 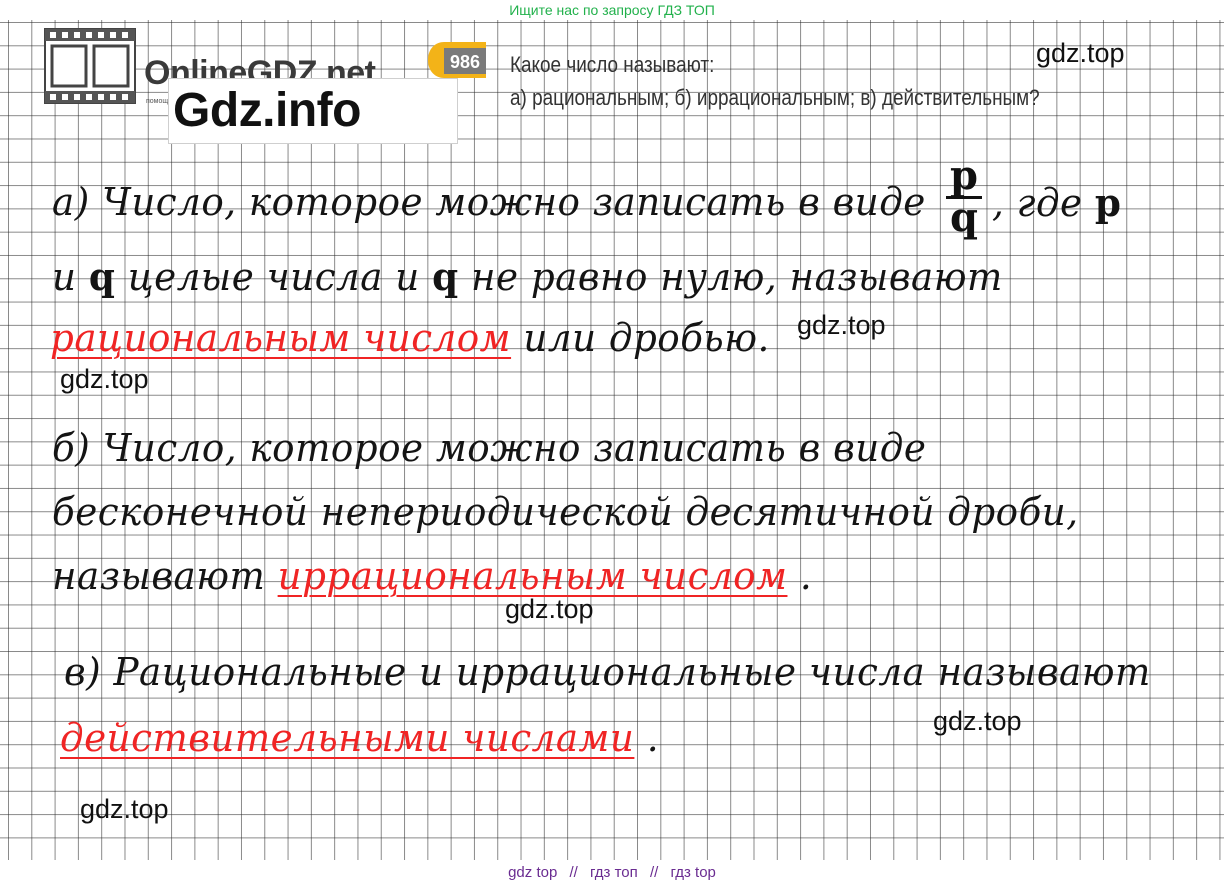 What do you see at coordinates (281, 338) in the screenshot?
I see `term-rational-number: рациональным числом` at bounding box center [281, 338].